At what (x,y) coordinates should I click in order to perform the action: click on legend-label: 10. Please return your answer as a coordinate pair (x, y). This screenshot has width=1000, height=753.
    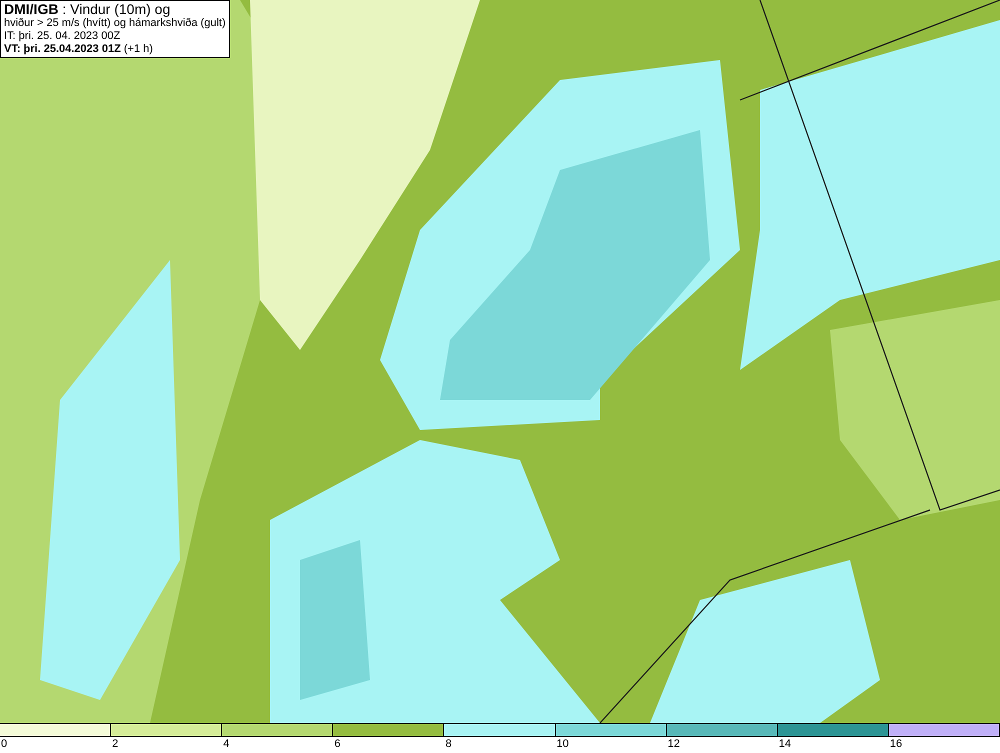
    Looking at the image, I should click on (562, 744).